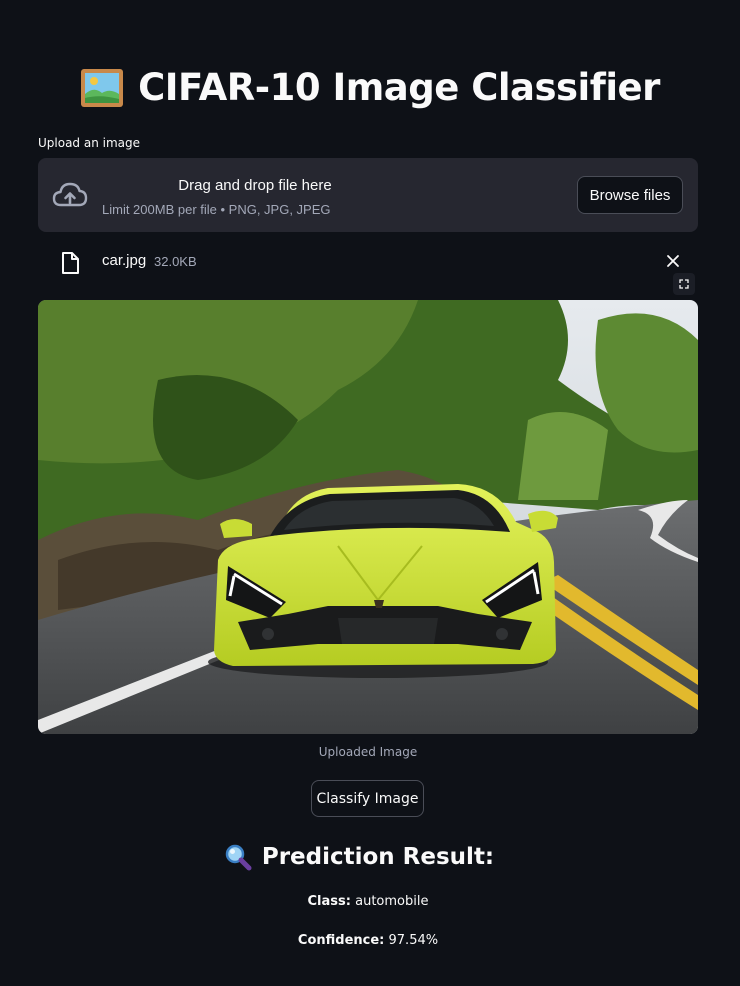 This screenshot has width=740, height=986. I want to click on close-icon, so click(673, 261).